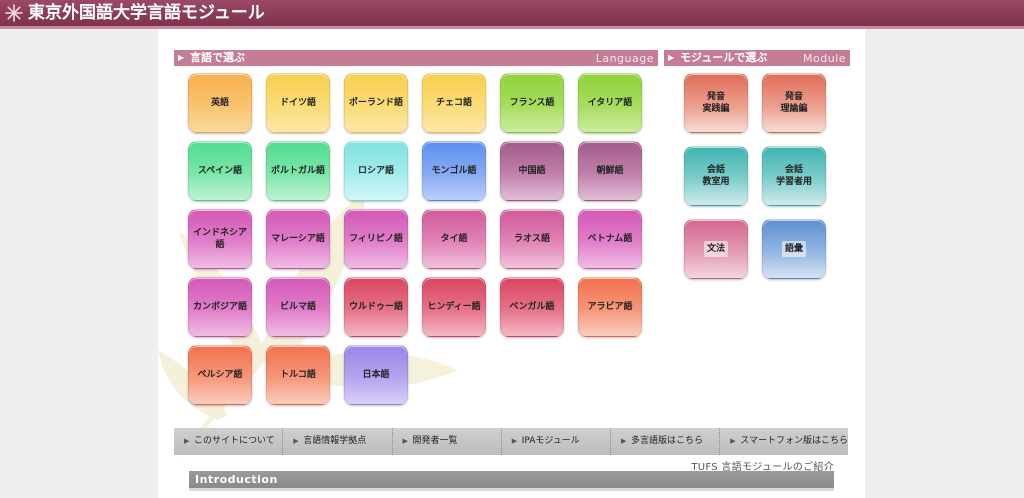 The width and height of the screenshot is (1024, 498). I want to click on app-header: 東京外国語大学言語モジュール, so click(512, 13).